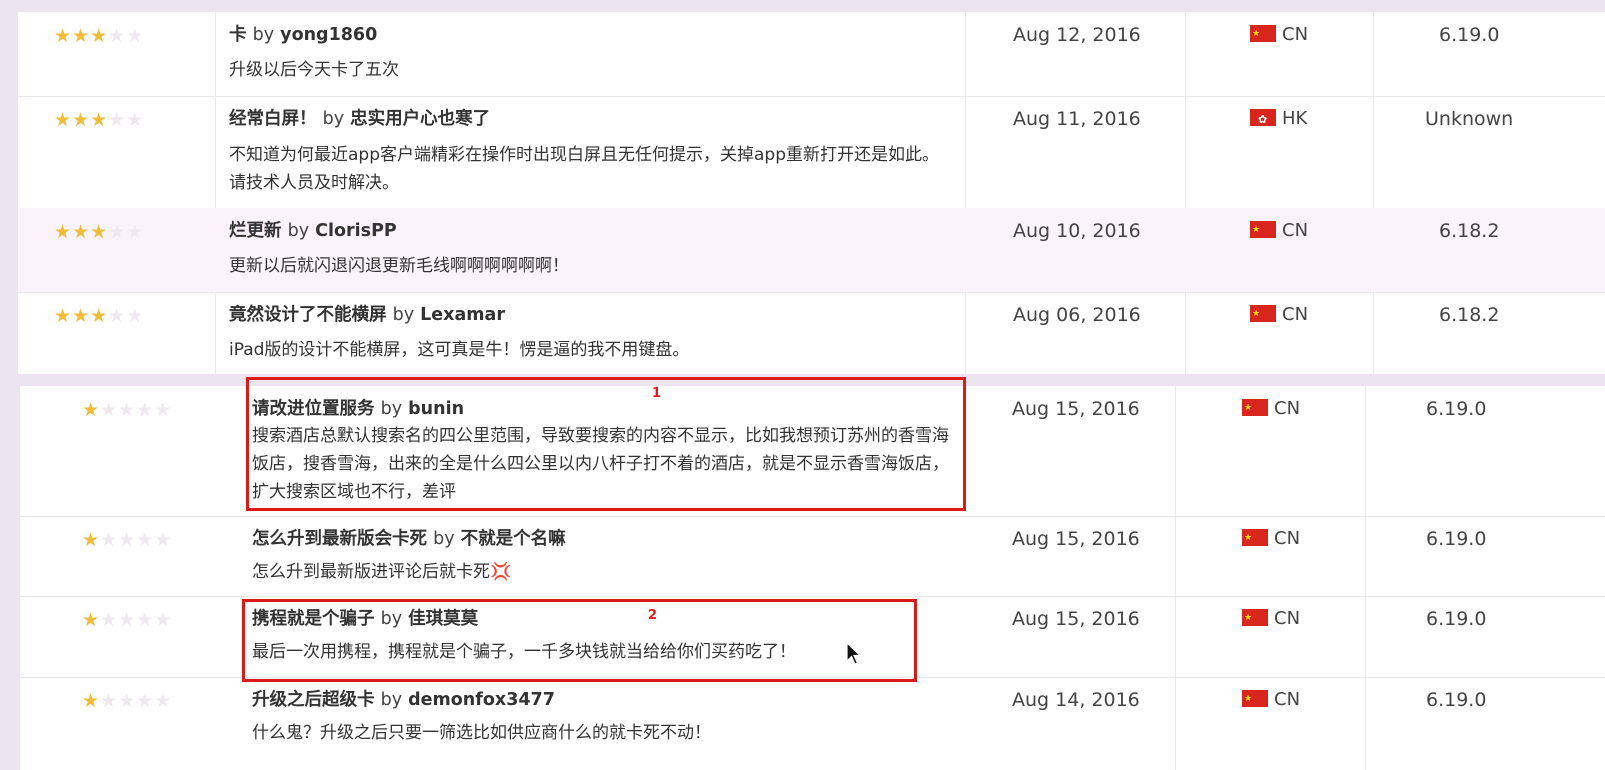 This screenshot has height=770, width=1605. What do you see at coordinates (273, 119) in the screenshot?
I see `review-title-text: 经常白屏！` at bounding box center [273, 119].